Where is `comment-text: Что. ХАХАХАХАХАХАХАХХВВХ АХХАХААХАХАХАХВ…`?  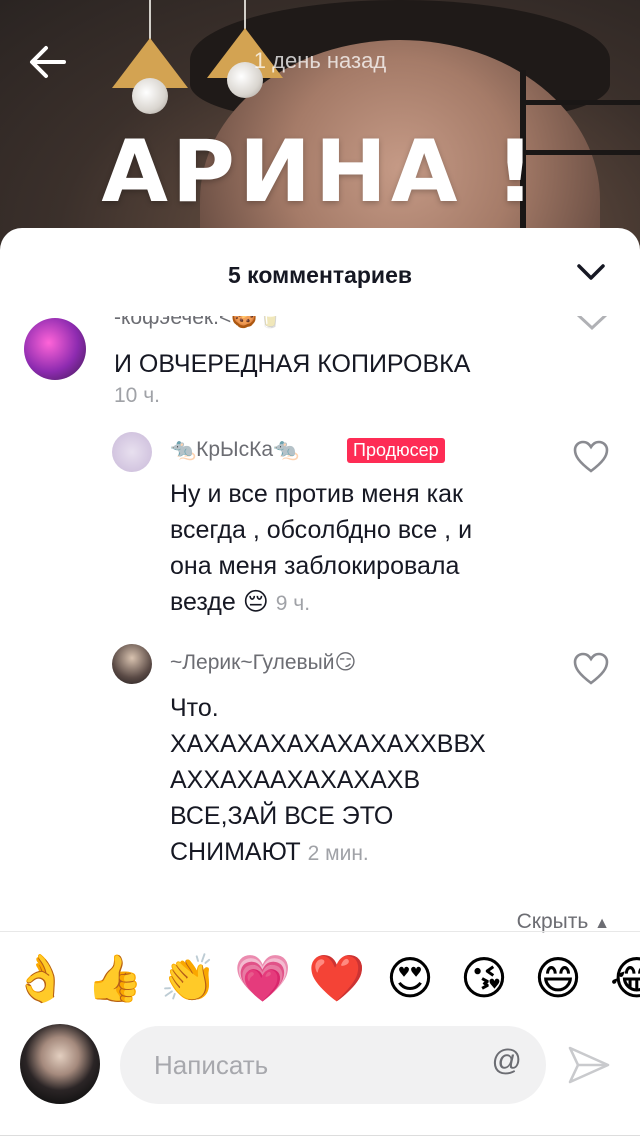
comment-text: Что. ХАХАХАХАХАХАХАХХВВХ АХХАХААХАХАХАХВ… is located at coordinates (328, 781).